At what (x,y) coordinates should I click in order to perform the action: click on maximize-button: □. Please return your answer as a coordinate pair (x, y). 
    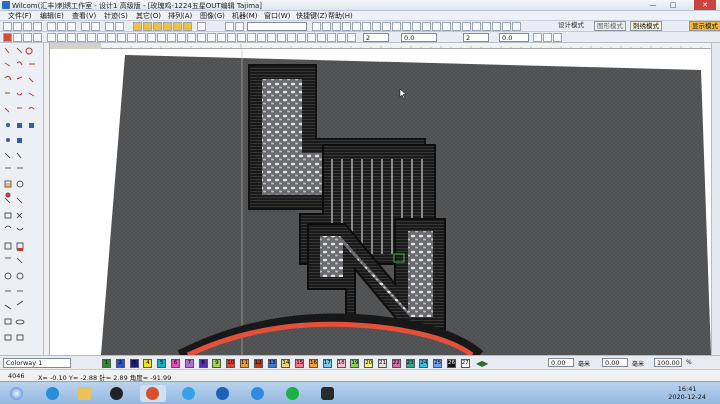
    Looking at the image, I should click on (673, 5).